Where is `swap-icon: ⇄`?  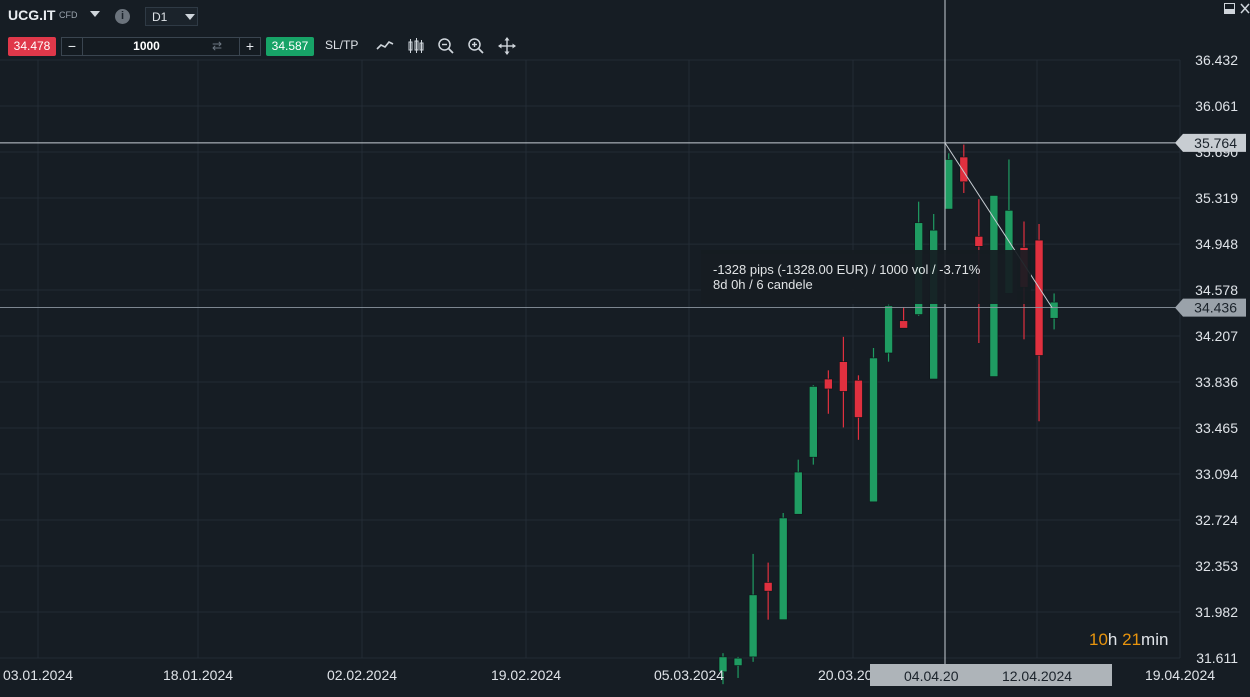
swap-icon: ⇄ is located at coordinates (217, 46).